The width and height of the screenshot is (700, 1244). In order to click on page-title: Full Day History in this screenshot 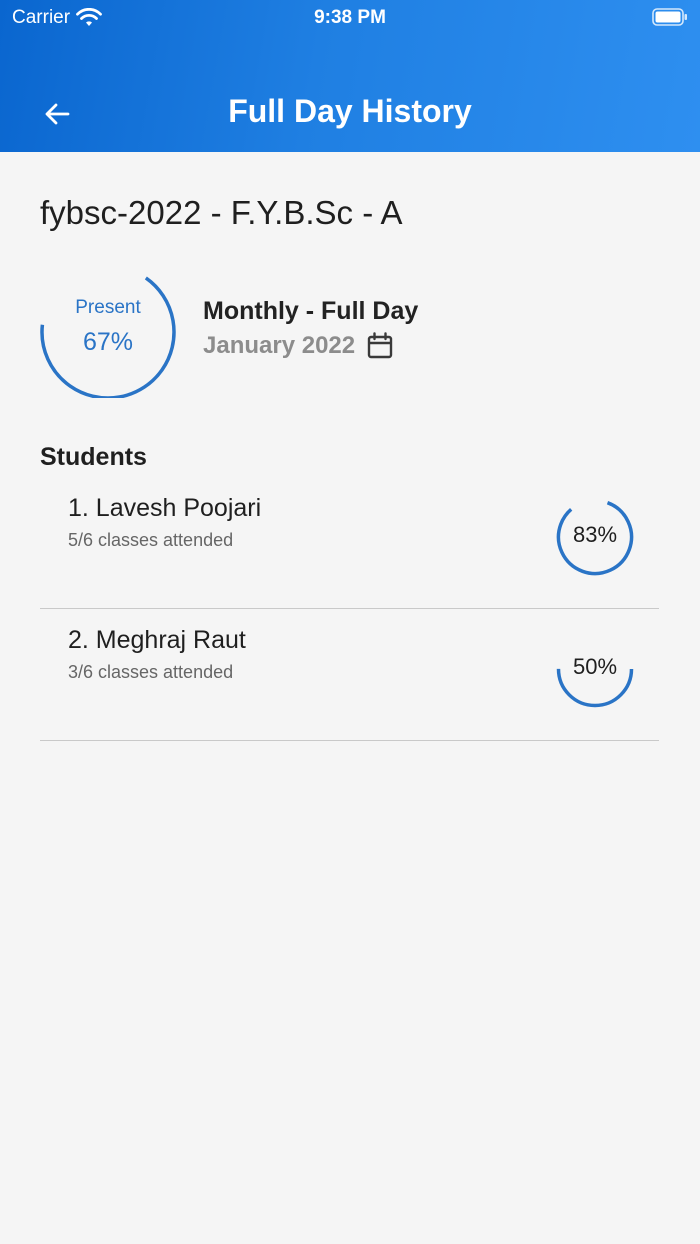, I will do `click(350, 111)`.